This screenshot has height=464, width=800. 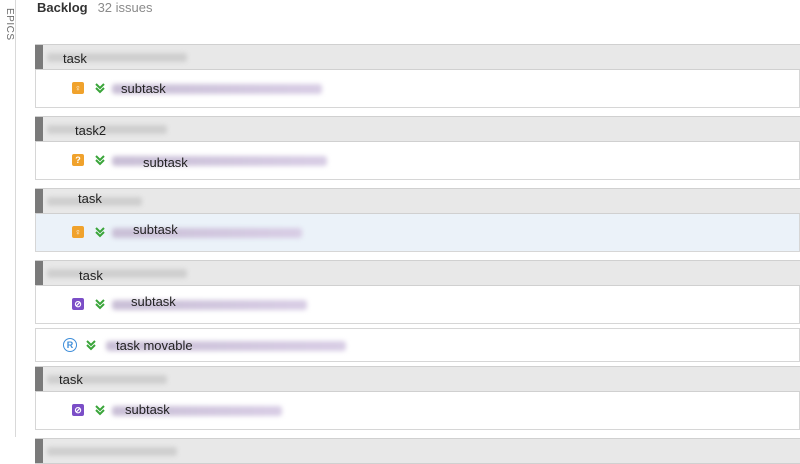 What do you see at coordinates (417, 161) in the screenshot?
I see `subtask-row: ? subtask` at bounding box center [417, 161].